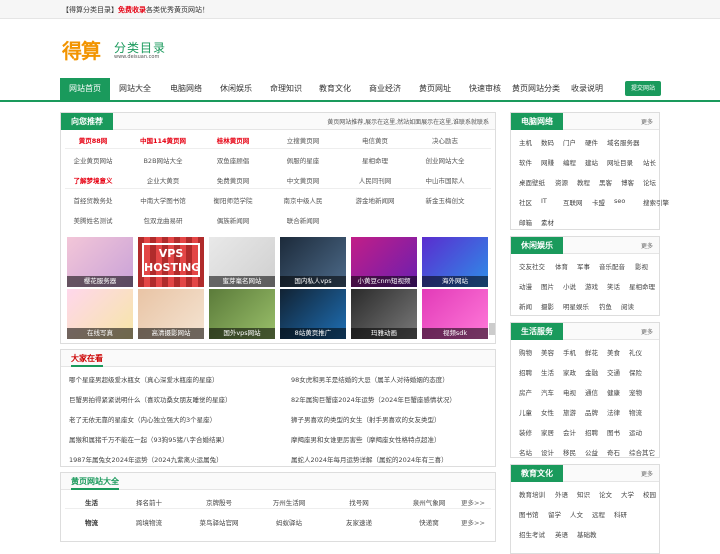 The height and width of the screenshot is (554, 720). I want to click on recommend-link: 首经贸教务处, so click(93, 200).